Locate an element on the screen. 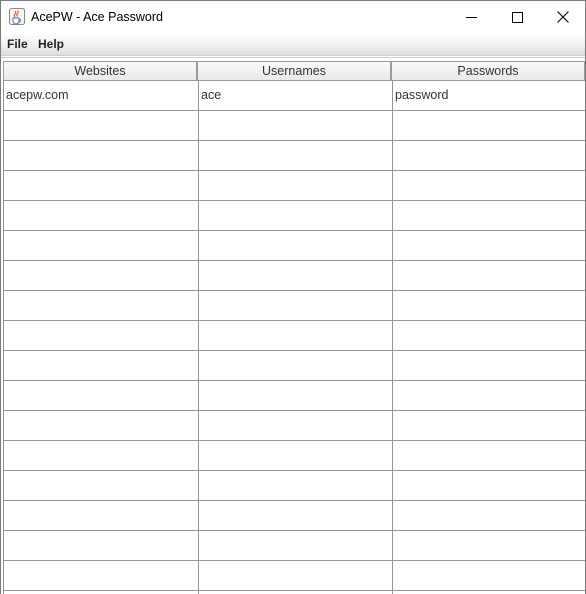 Image resolution: width=586 pixels, height=594 pixels. minimize-icon is located at coordinates (471, 17).